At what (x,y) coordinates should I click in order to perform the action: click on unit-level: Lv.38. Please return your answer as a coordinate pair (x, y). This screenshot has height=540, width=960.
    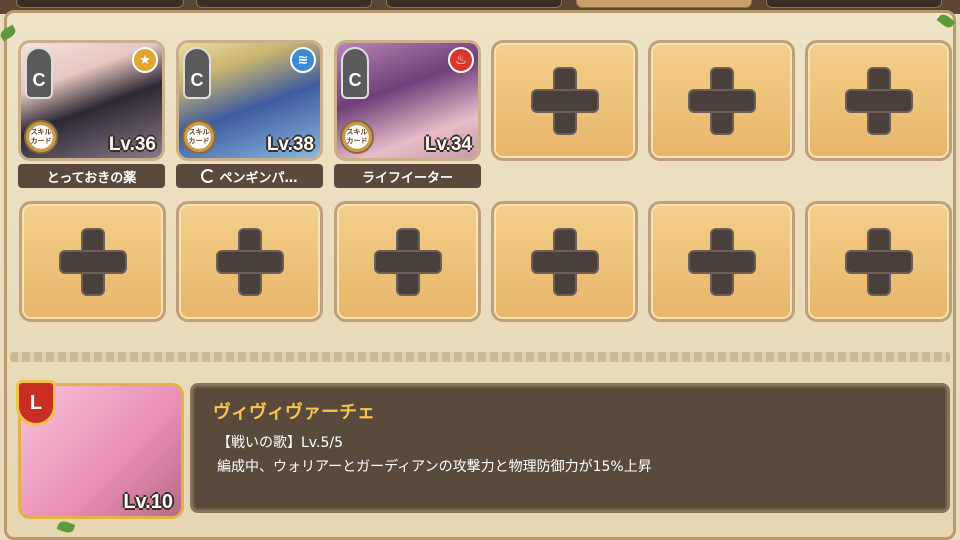
    Looking at the image, I should click on (290, 144).